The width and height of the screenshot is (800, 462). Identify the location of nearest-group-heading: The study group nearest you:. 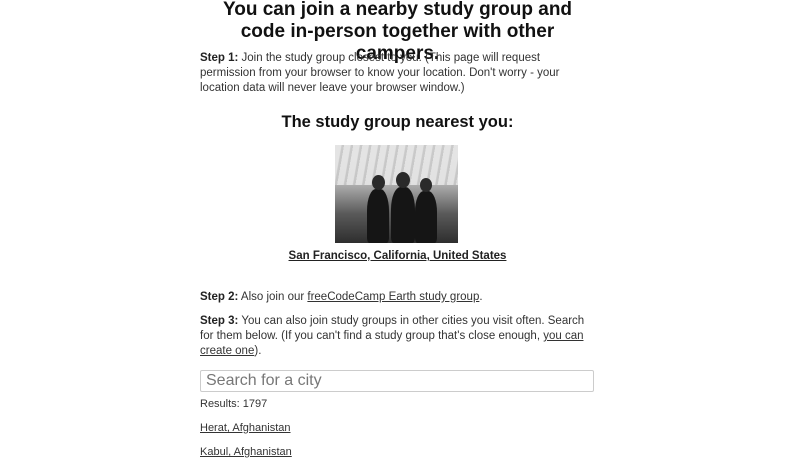
(397, 122).